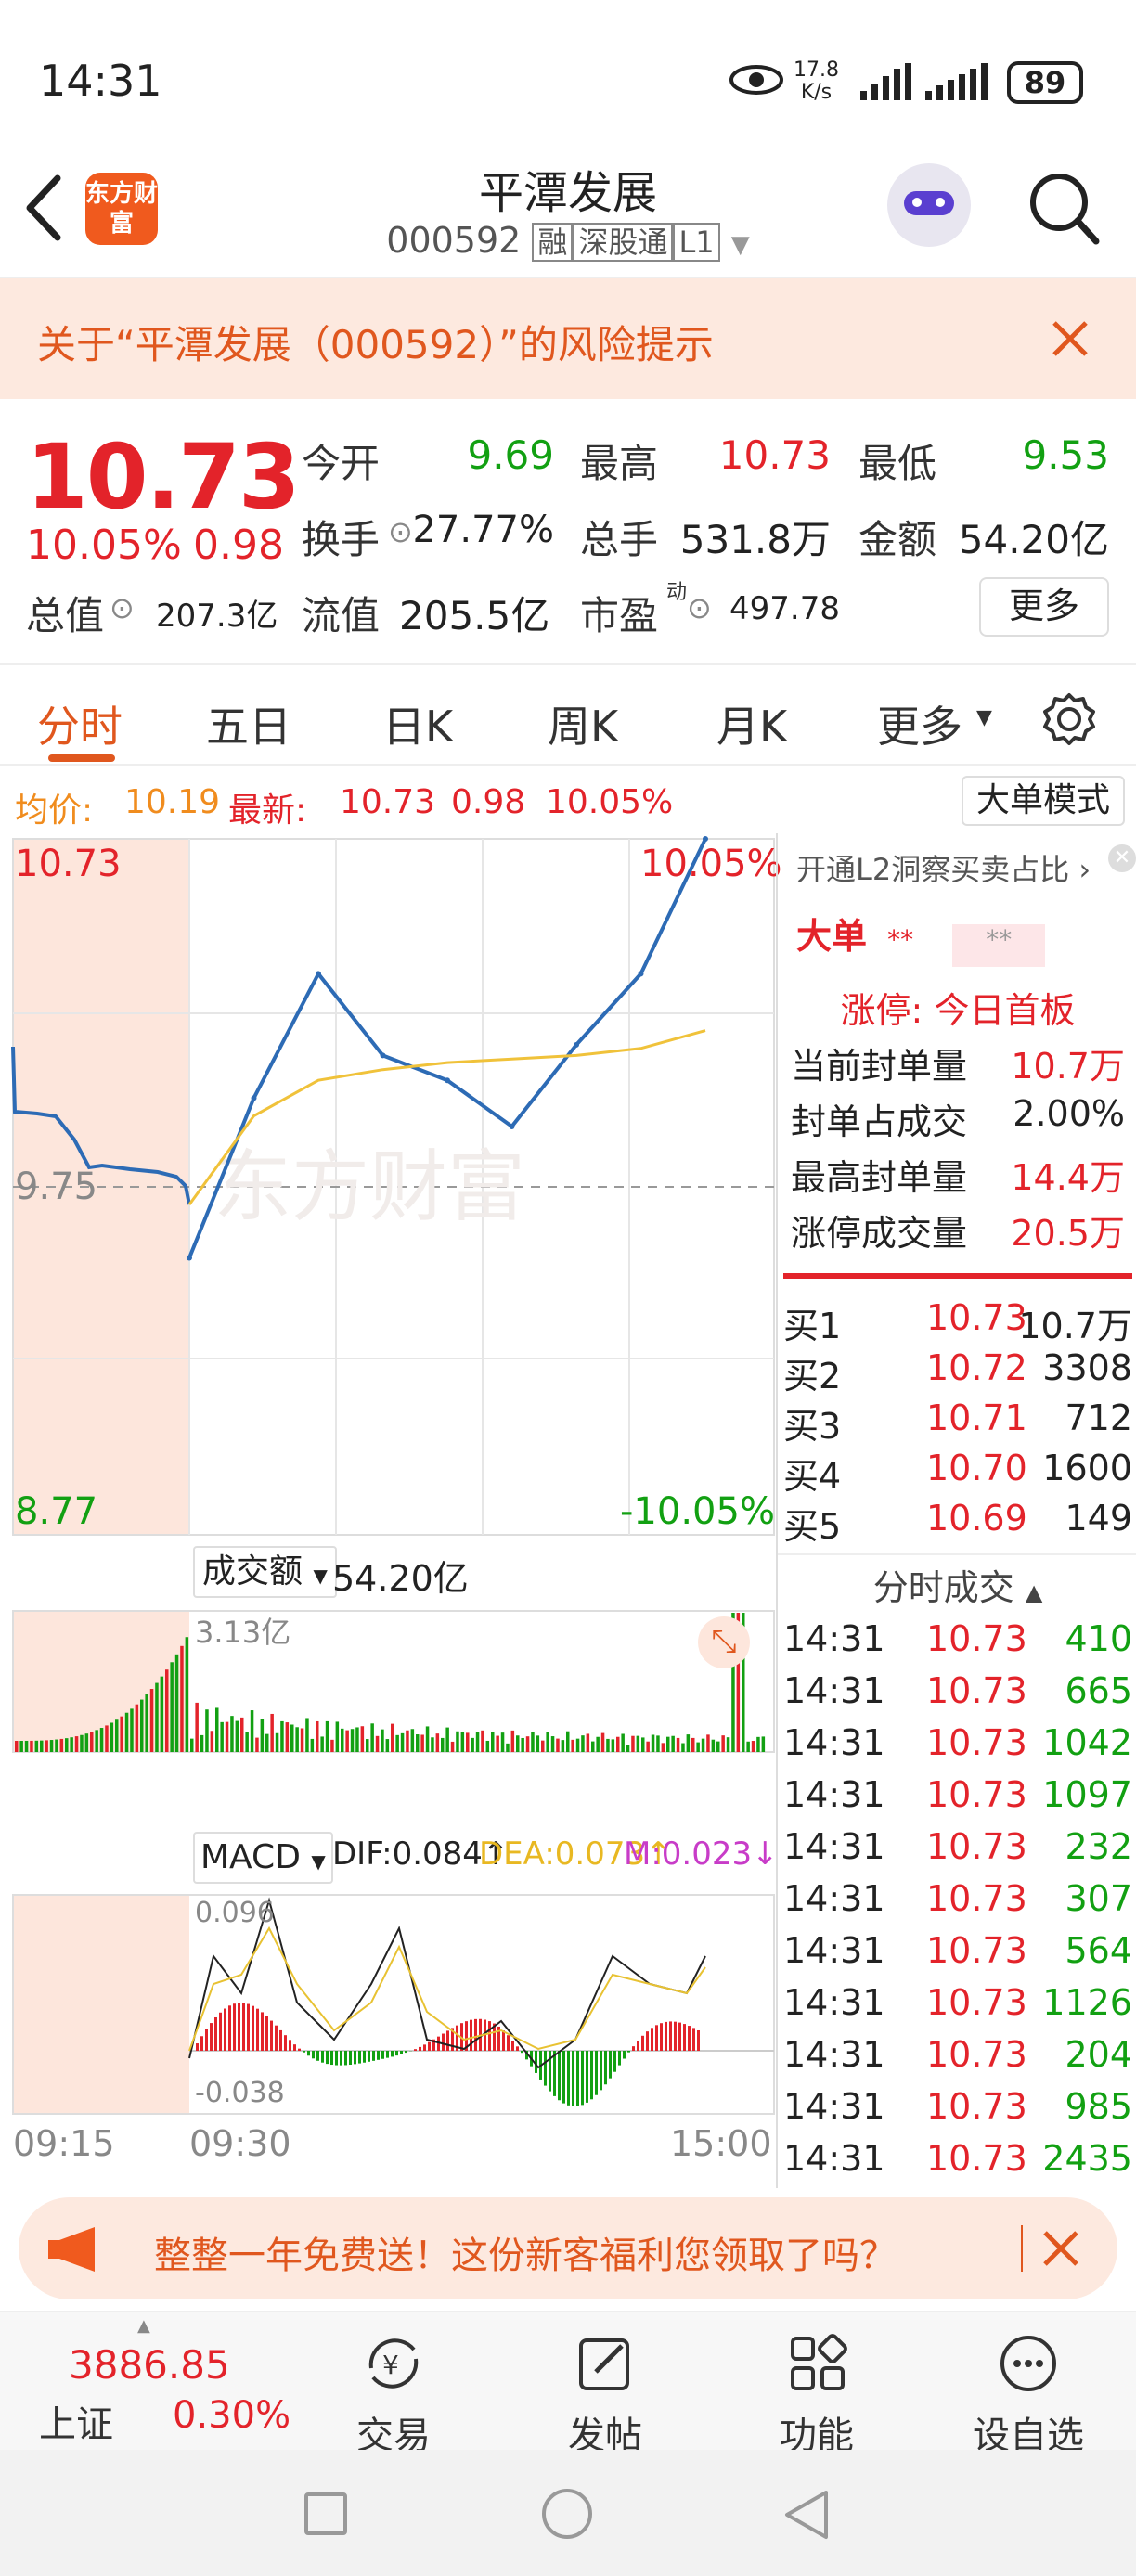 This screenshot has height=2576, width=1136. I want to click on limit-up-value: 今日首板, so click(1005, 1010).